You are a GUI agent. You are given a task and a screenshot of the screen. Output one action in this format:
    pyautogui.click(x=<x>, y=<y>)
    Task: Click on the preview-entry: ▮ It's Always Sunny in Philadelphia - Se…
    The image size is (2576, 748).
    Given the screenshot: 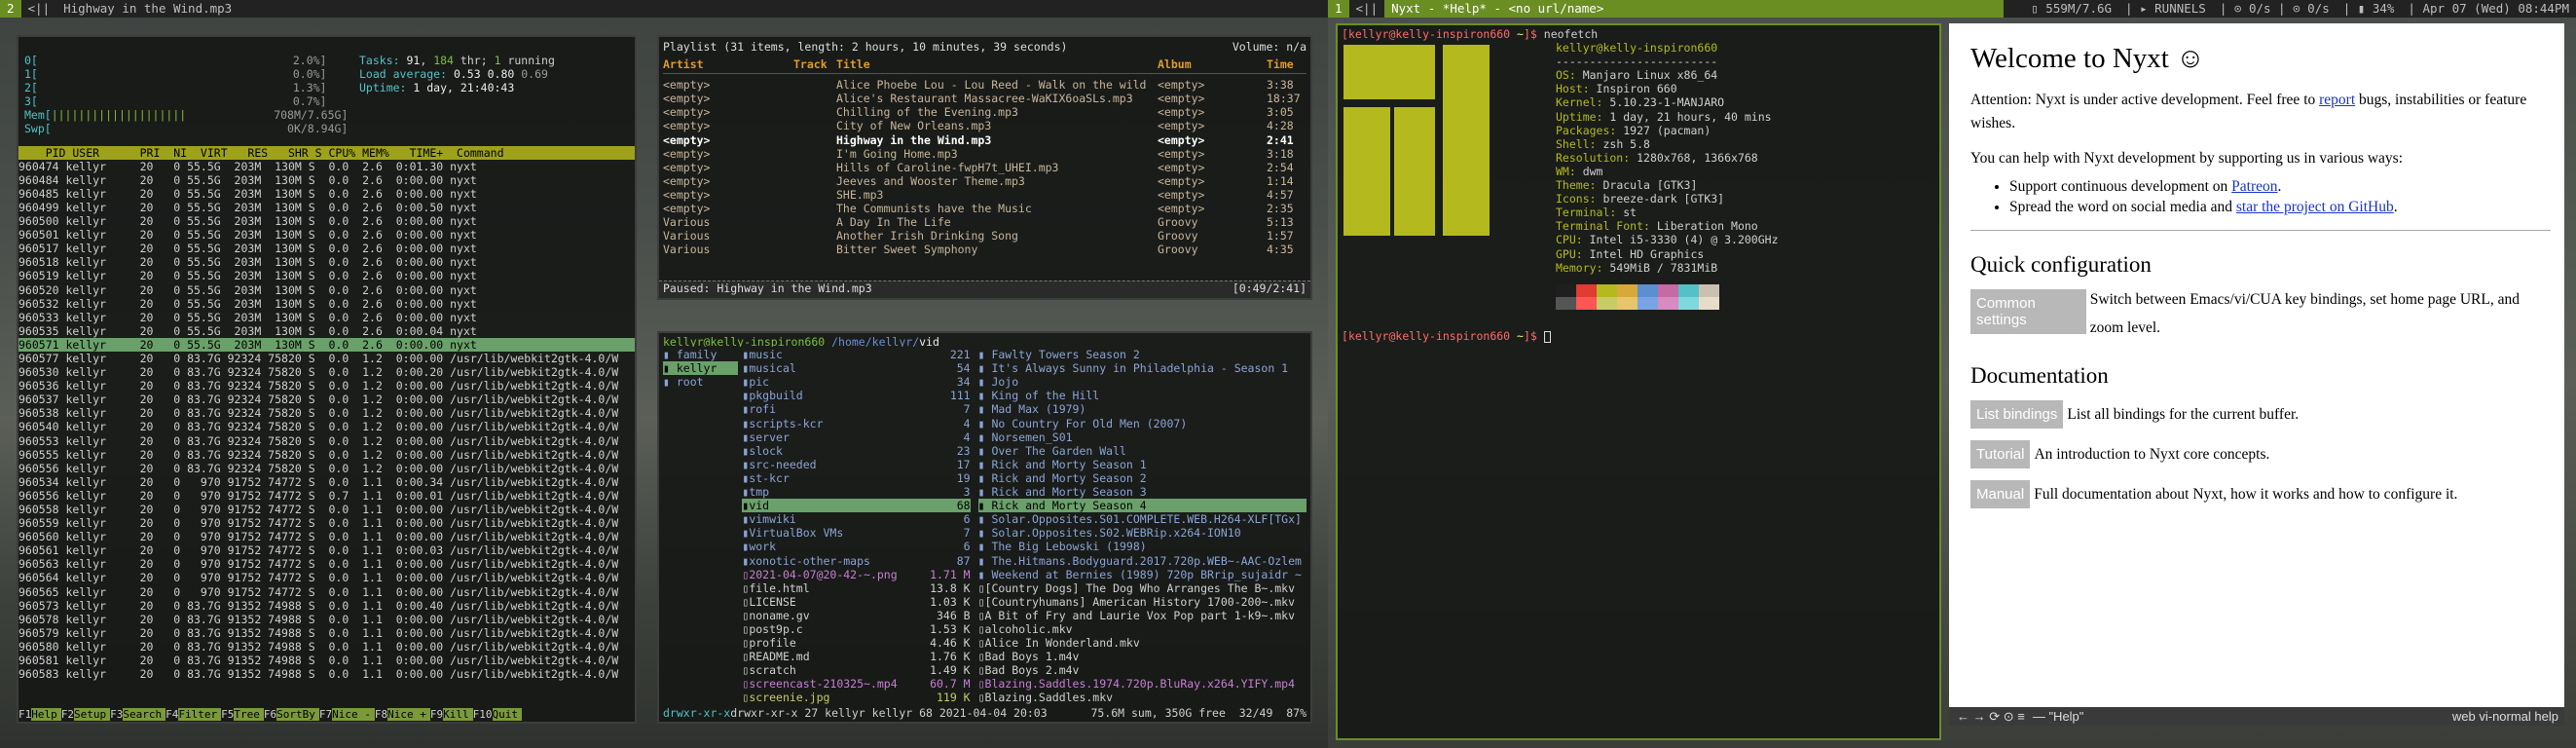 What is the action you would take?
    pyautogui.click(x=1142, y=368)
    